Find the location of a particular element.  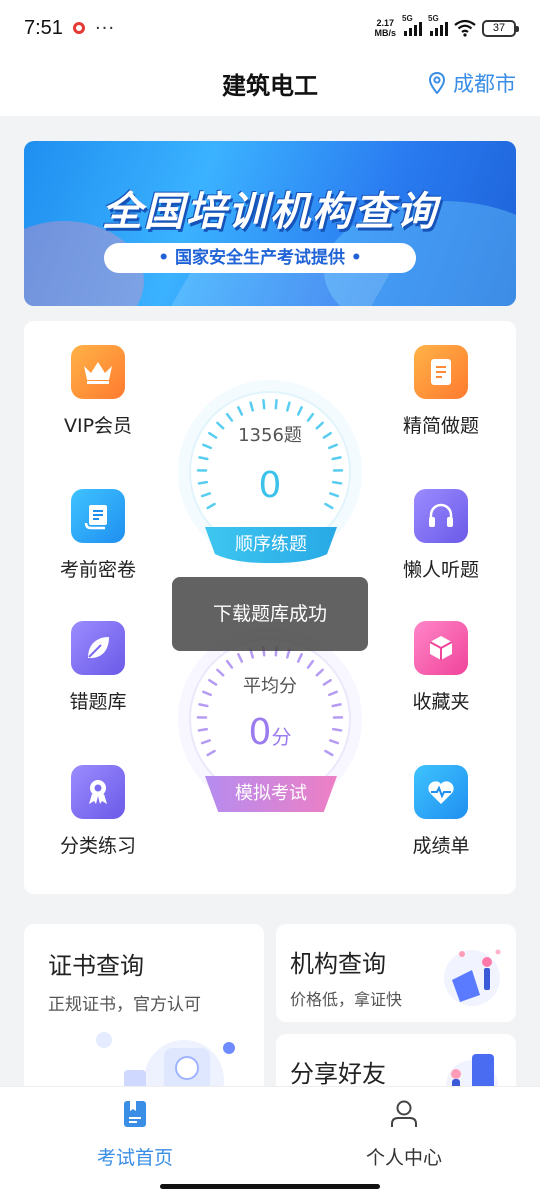

exam-book-icon is located at coordinates (135, 1114).